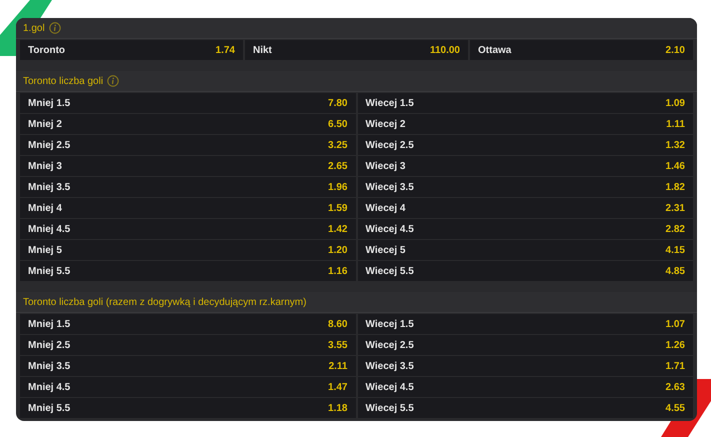 The width and height of the screenshot is (711, 437). Describe the element at coordinates (581, 50) in the screenshot. I see `odds-cell: Ottawa 2.10` at that location.